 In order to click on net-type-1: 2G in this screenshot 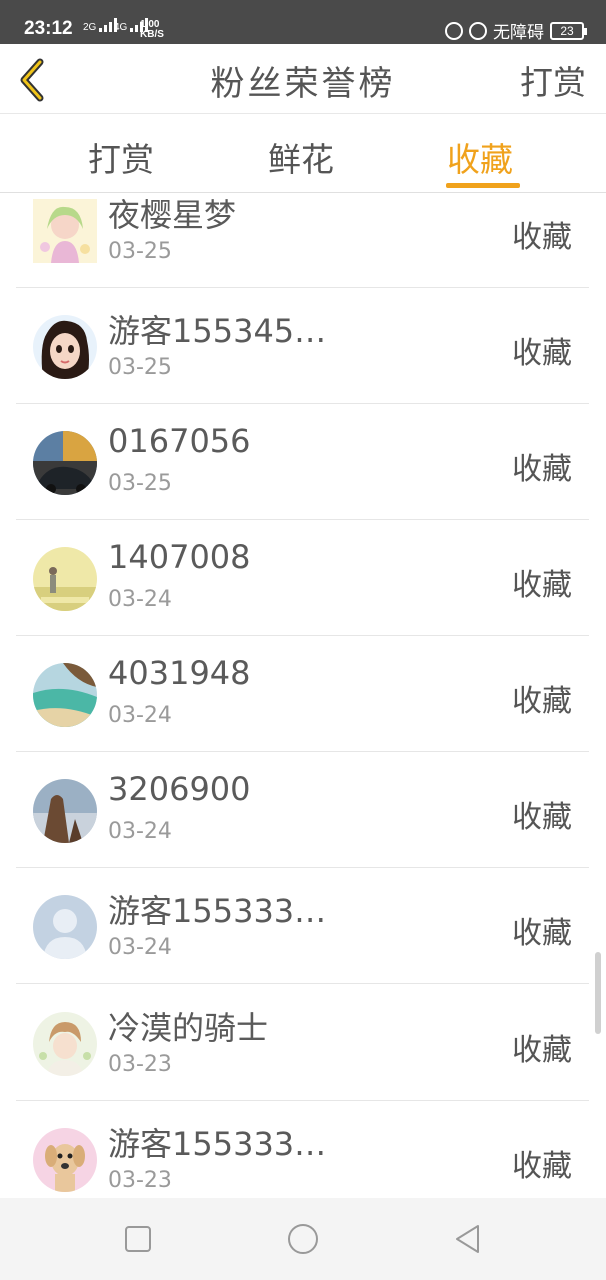, I will do `click(90, 27)`.